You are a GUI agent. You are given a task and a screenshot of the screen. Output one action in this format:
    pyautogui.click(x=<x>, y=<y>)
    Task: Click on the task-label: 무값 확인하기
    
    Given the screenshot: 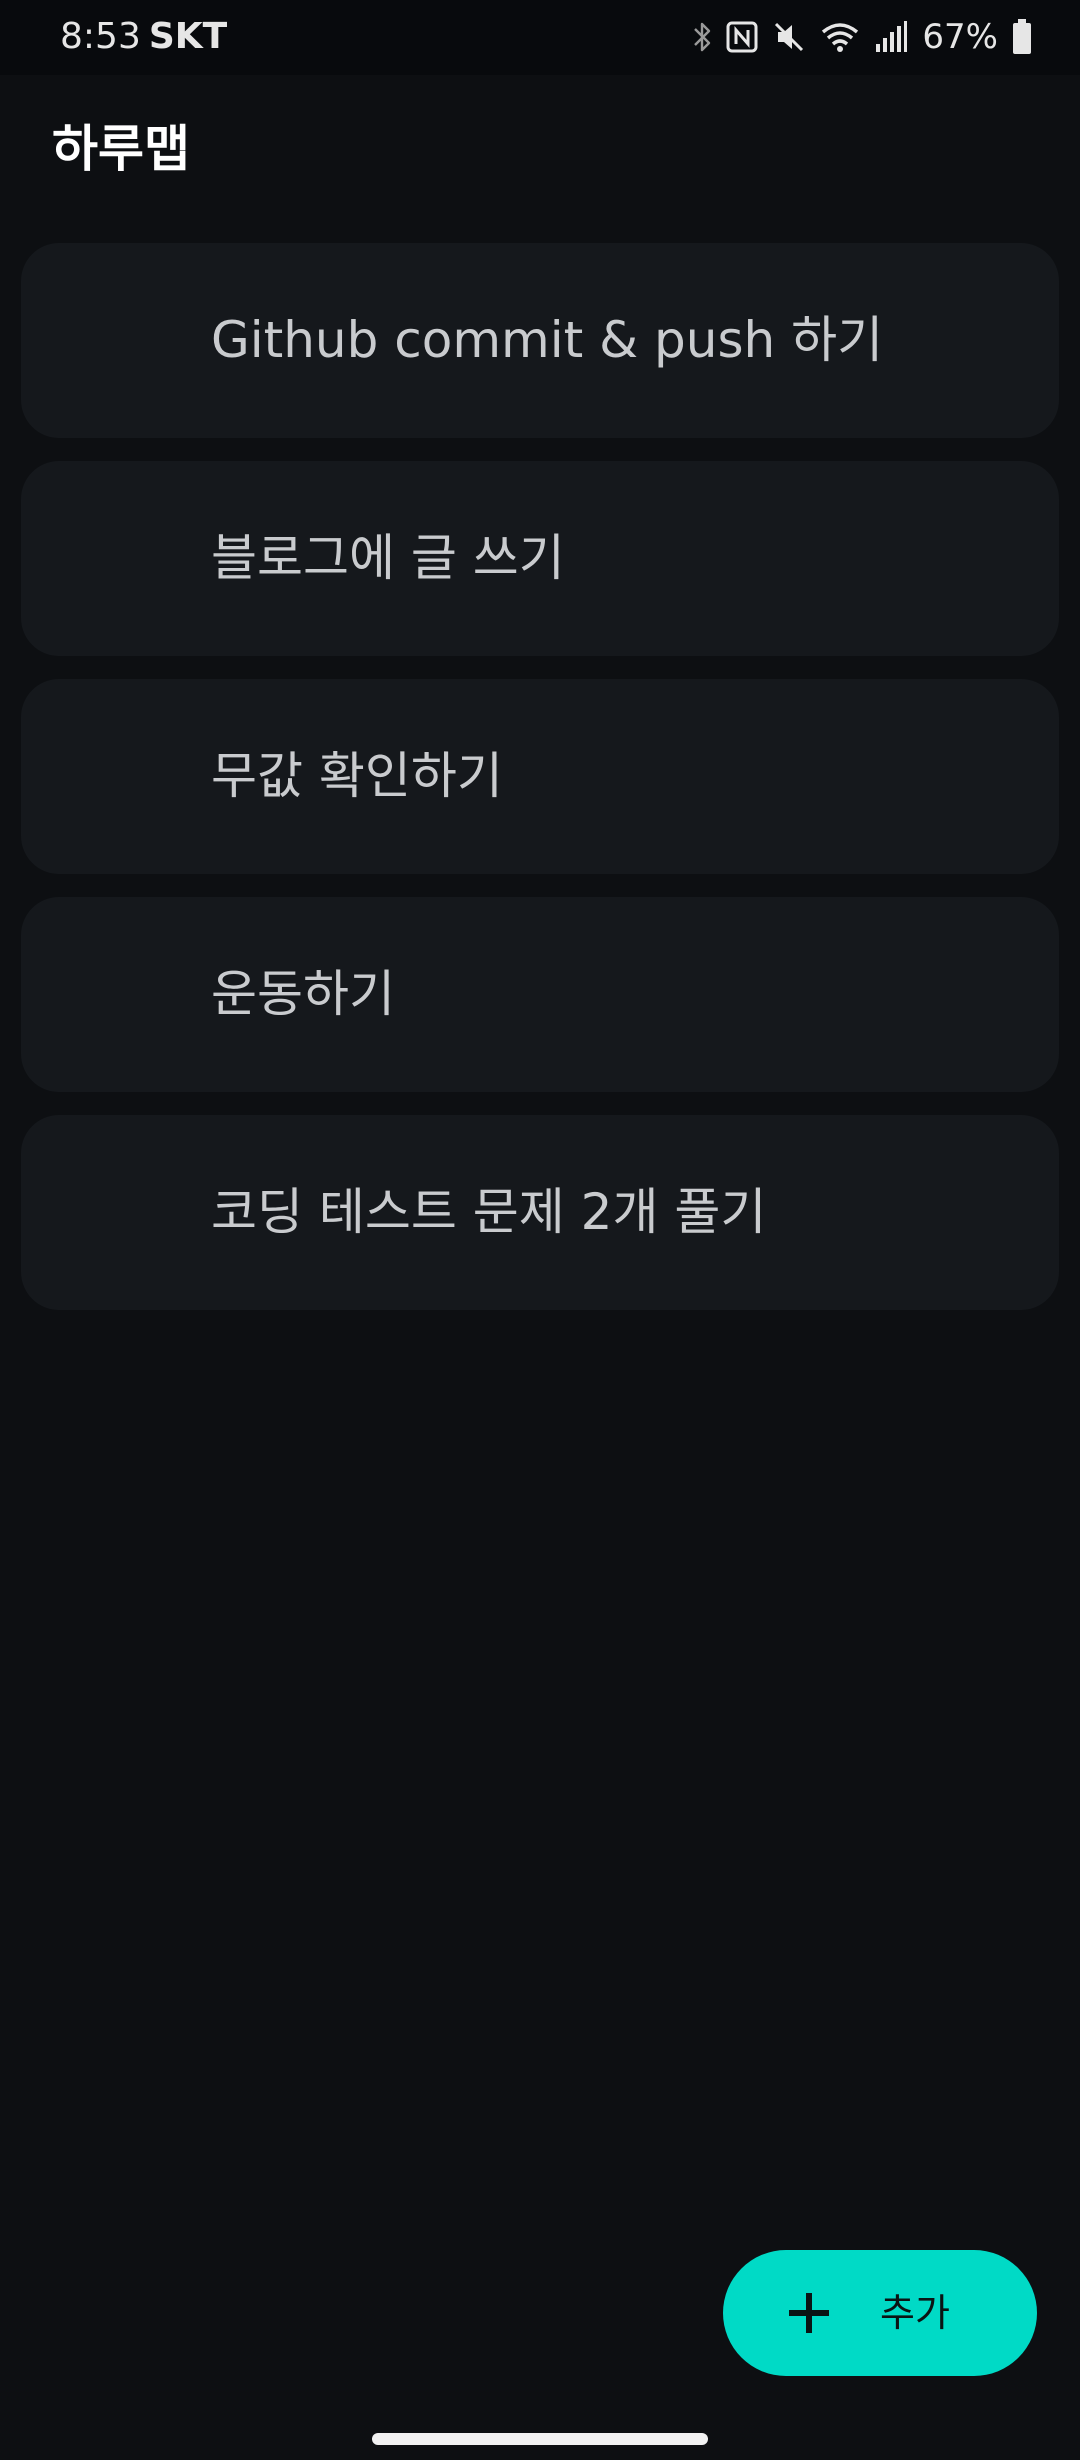 What is the action you would take?
    pyautogui.click(x=357, y=776)
    